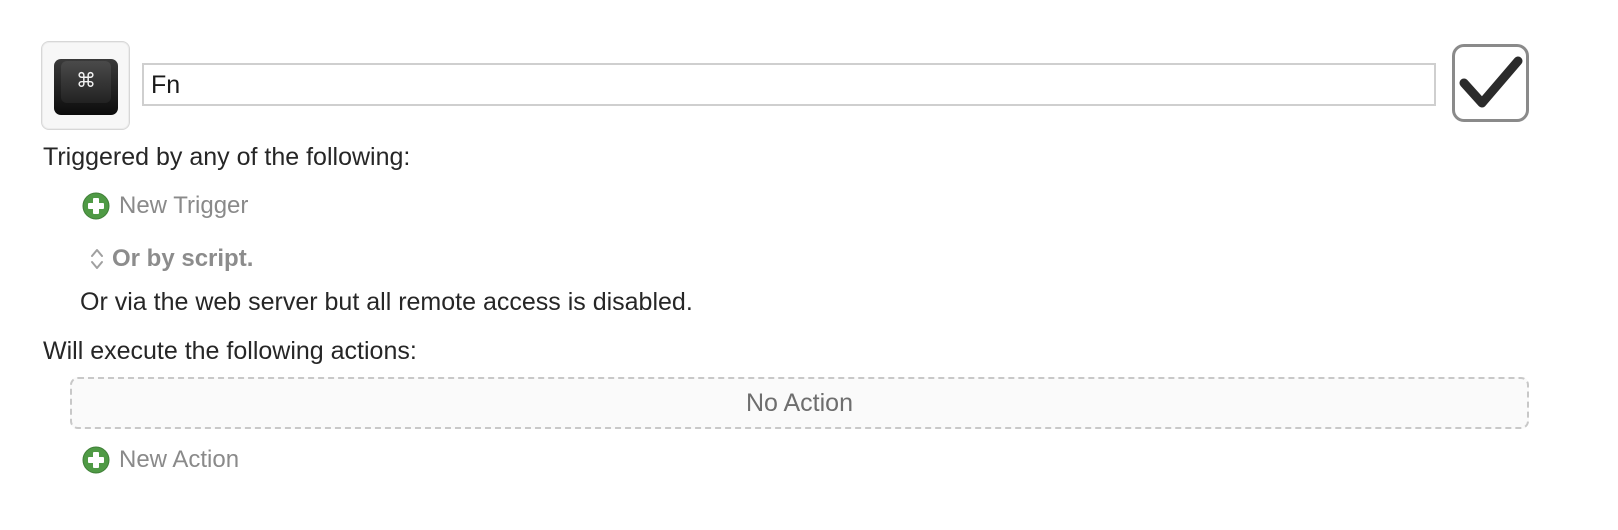 The image size is (1618, 530). I want to click on no-action-label: No Action, so click(799, 402).